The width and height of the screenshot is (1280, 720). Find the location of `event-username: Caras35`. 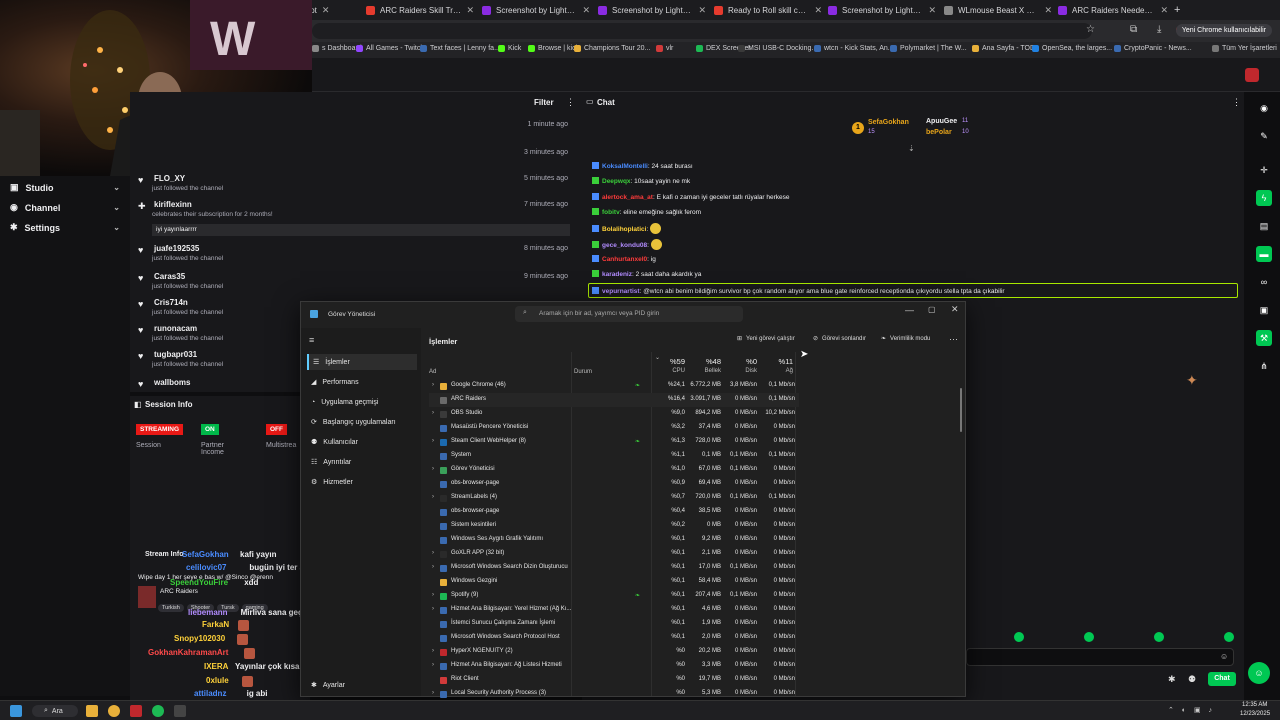

event-username: Caras35 is located at coordinates (169, 276).